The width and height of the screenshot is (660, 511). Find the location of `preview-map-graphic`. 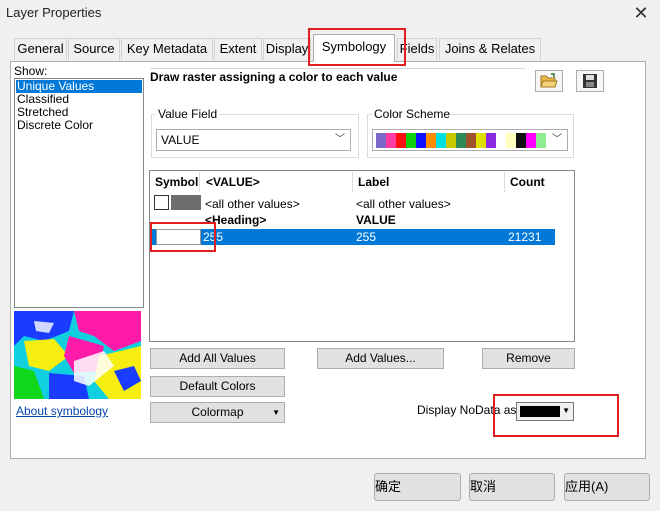

preview-map-graphic is located at coordinates (77, 355).